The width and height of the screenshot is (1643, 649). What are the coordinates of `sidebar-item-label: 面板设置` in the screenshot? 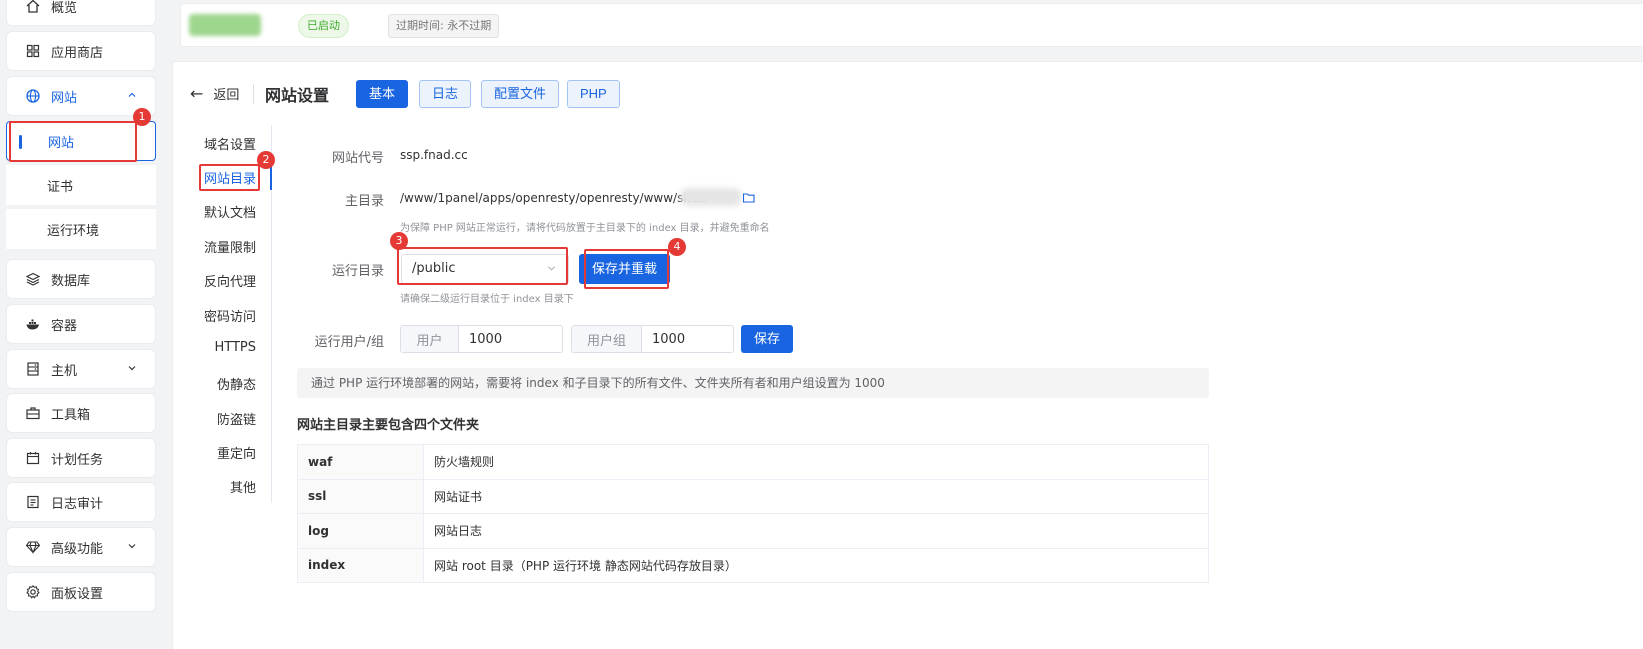 It's located at (77, 594).